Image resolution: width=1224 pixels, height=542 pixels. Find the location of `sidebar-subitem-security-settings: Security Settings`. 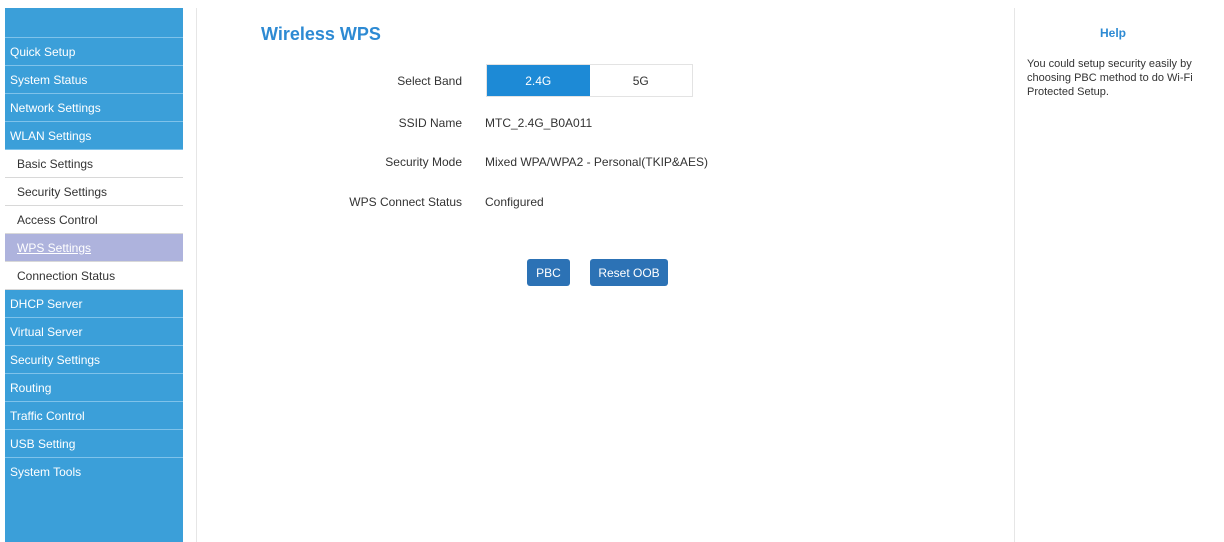

sidebar-subitem-security-settings: Security Settings is located at coordinates (94, 192).